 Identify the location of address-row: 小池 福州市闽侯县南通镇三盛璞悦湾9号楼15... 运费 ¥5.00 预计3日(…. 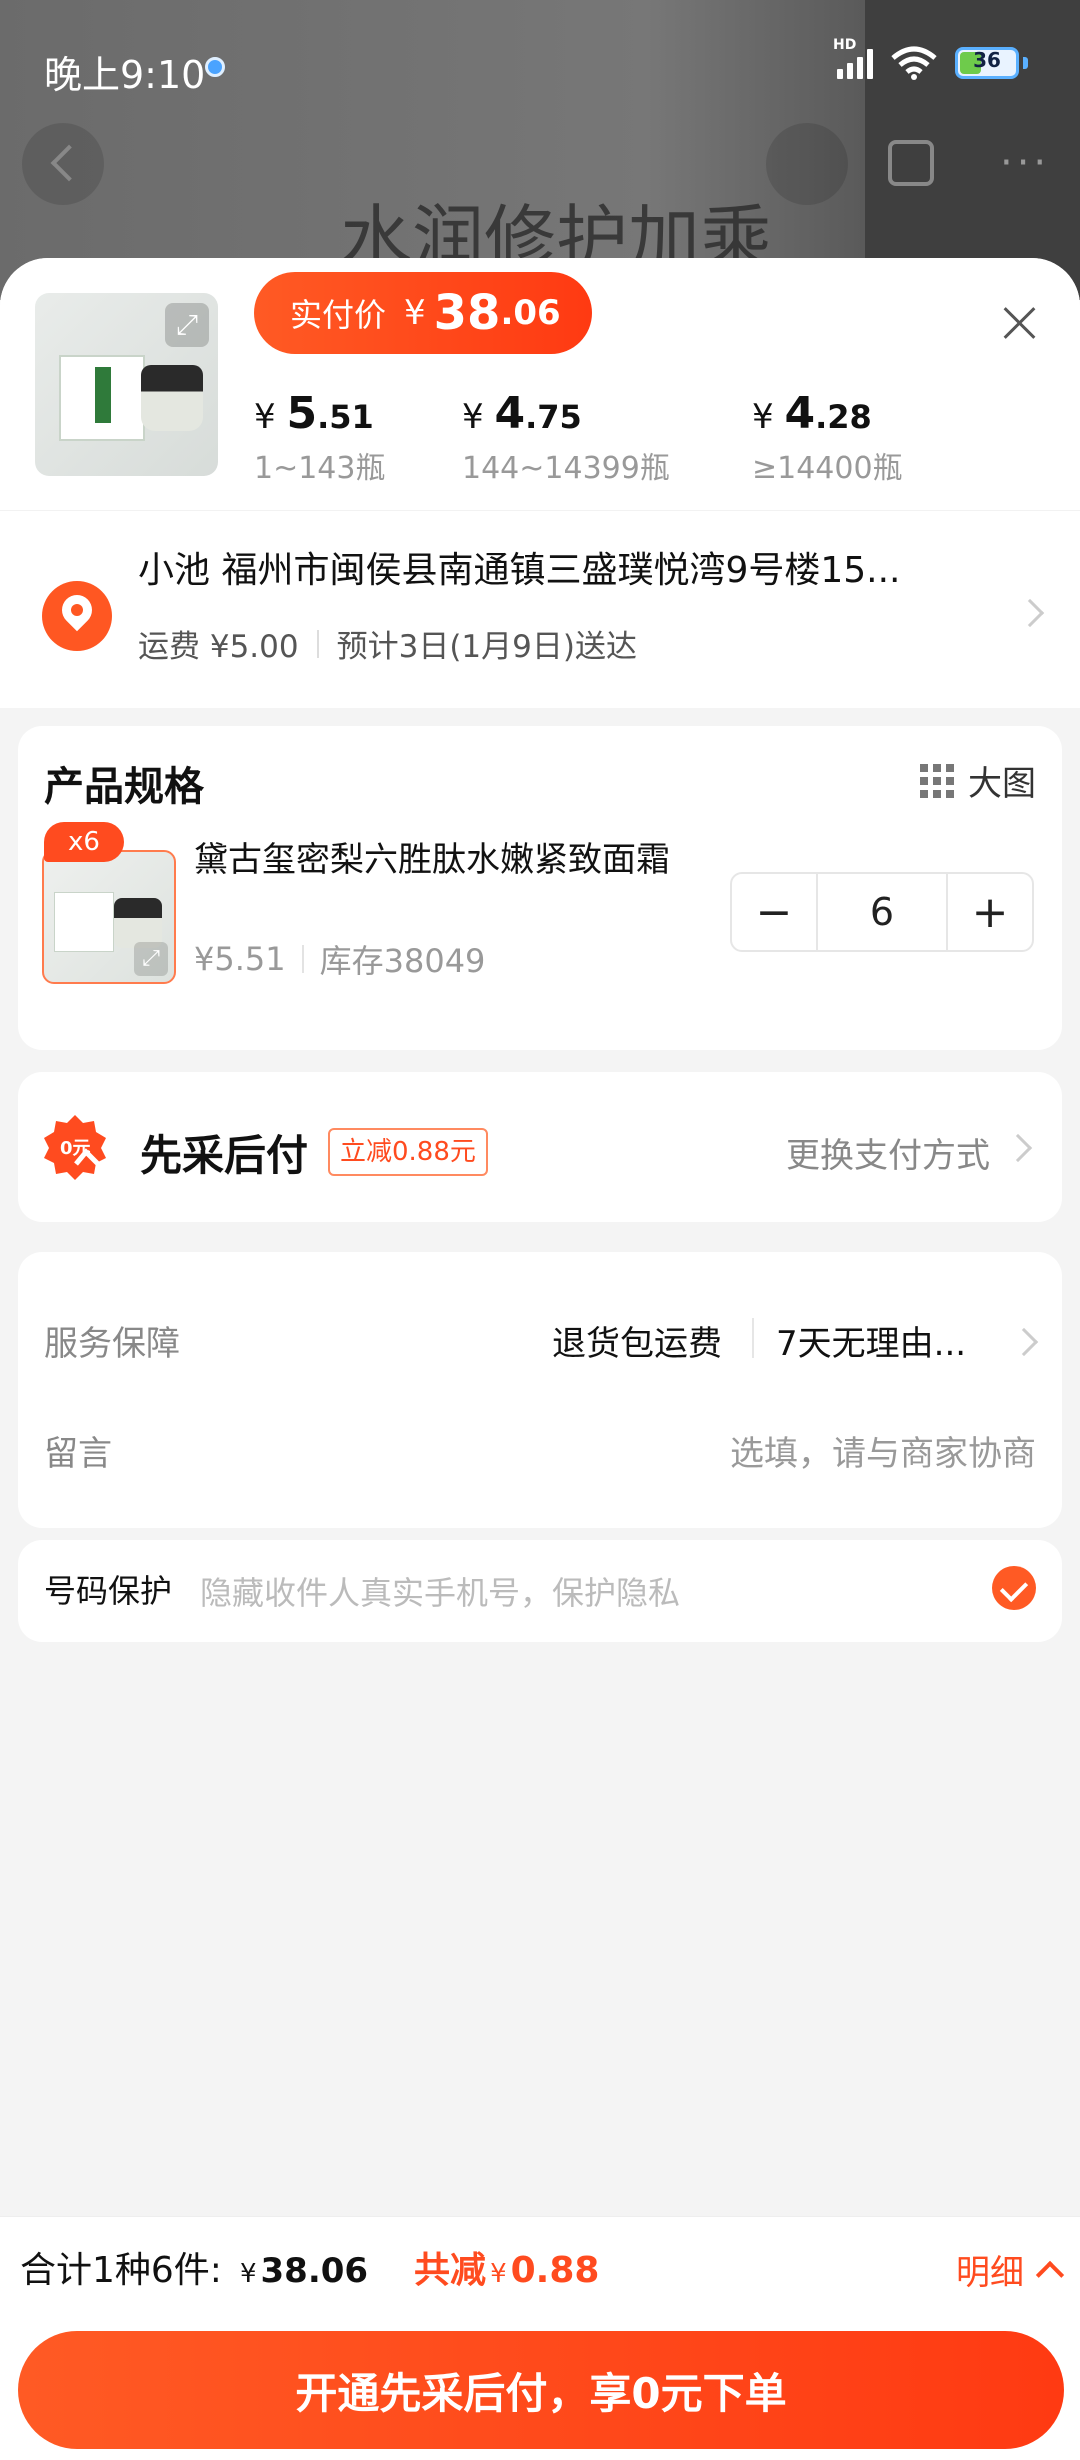
(540, 609).